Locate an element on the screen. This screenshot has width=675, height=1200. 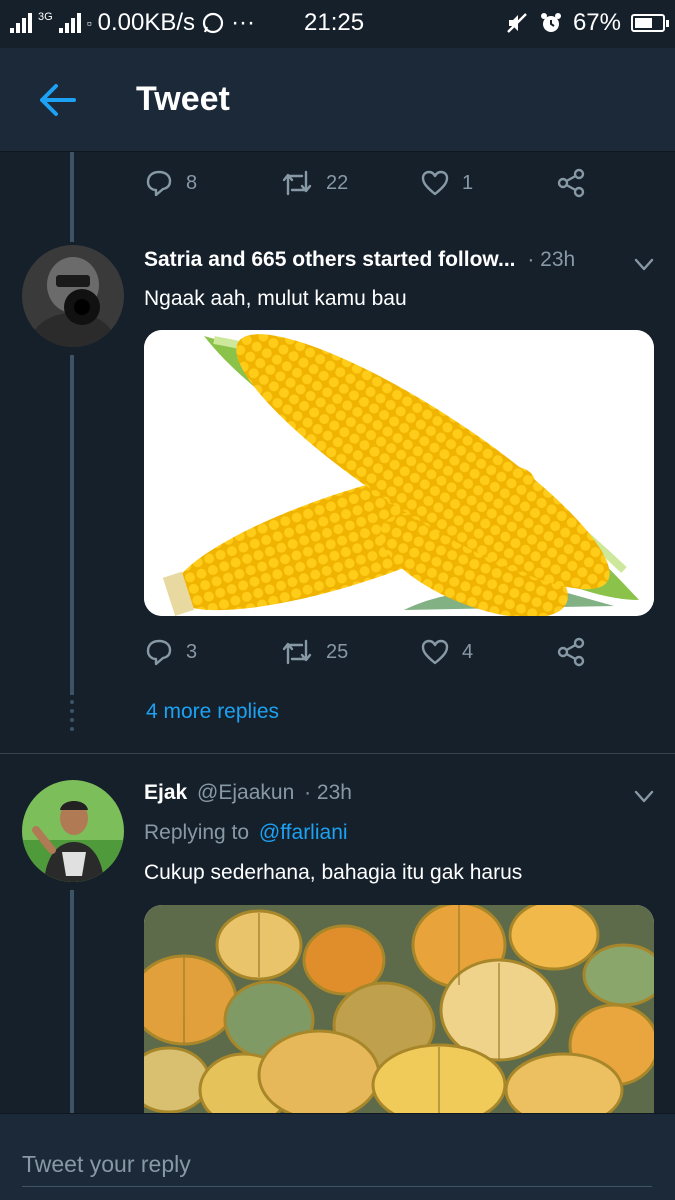
whatsapp-icon is located at coordinates (213, 23).